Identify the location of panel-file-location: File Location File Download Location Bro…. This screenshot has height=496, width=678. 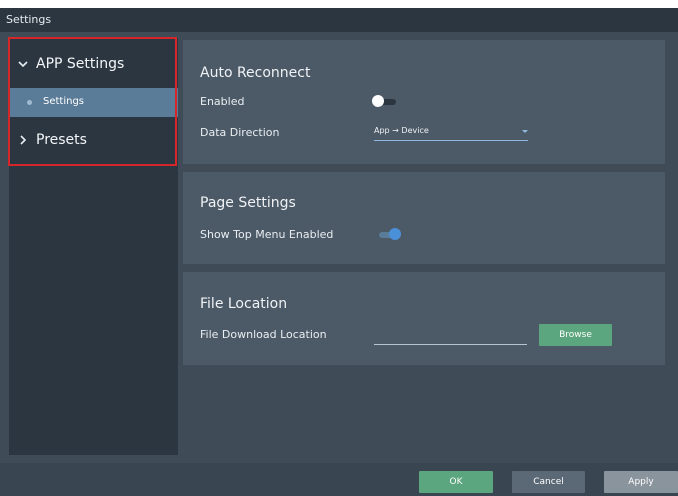
(424, 318).